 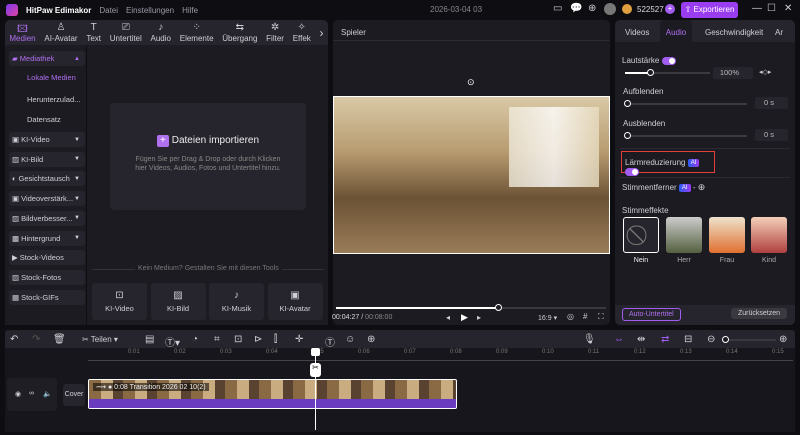 I want to click on close-button: ✕, so click(x=788, y=8).